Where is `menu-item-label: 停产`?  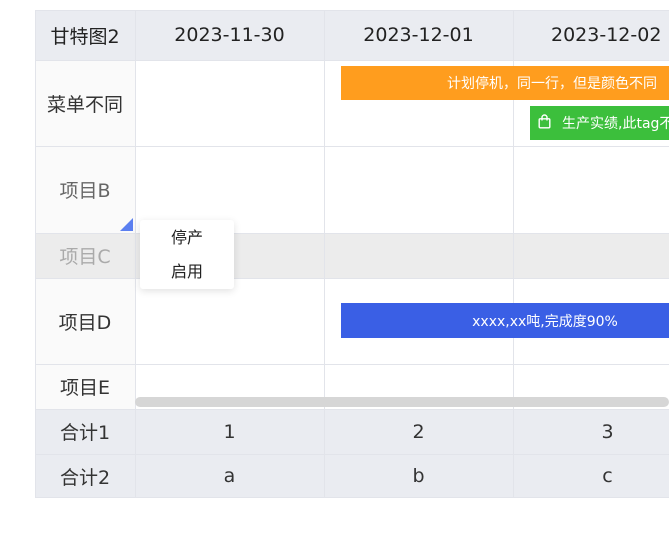 menu-item-label: 停产 is located at coordinates (186, 237).